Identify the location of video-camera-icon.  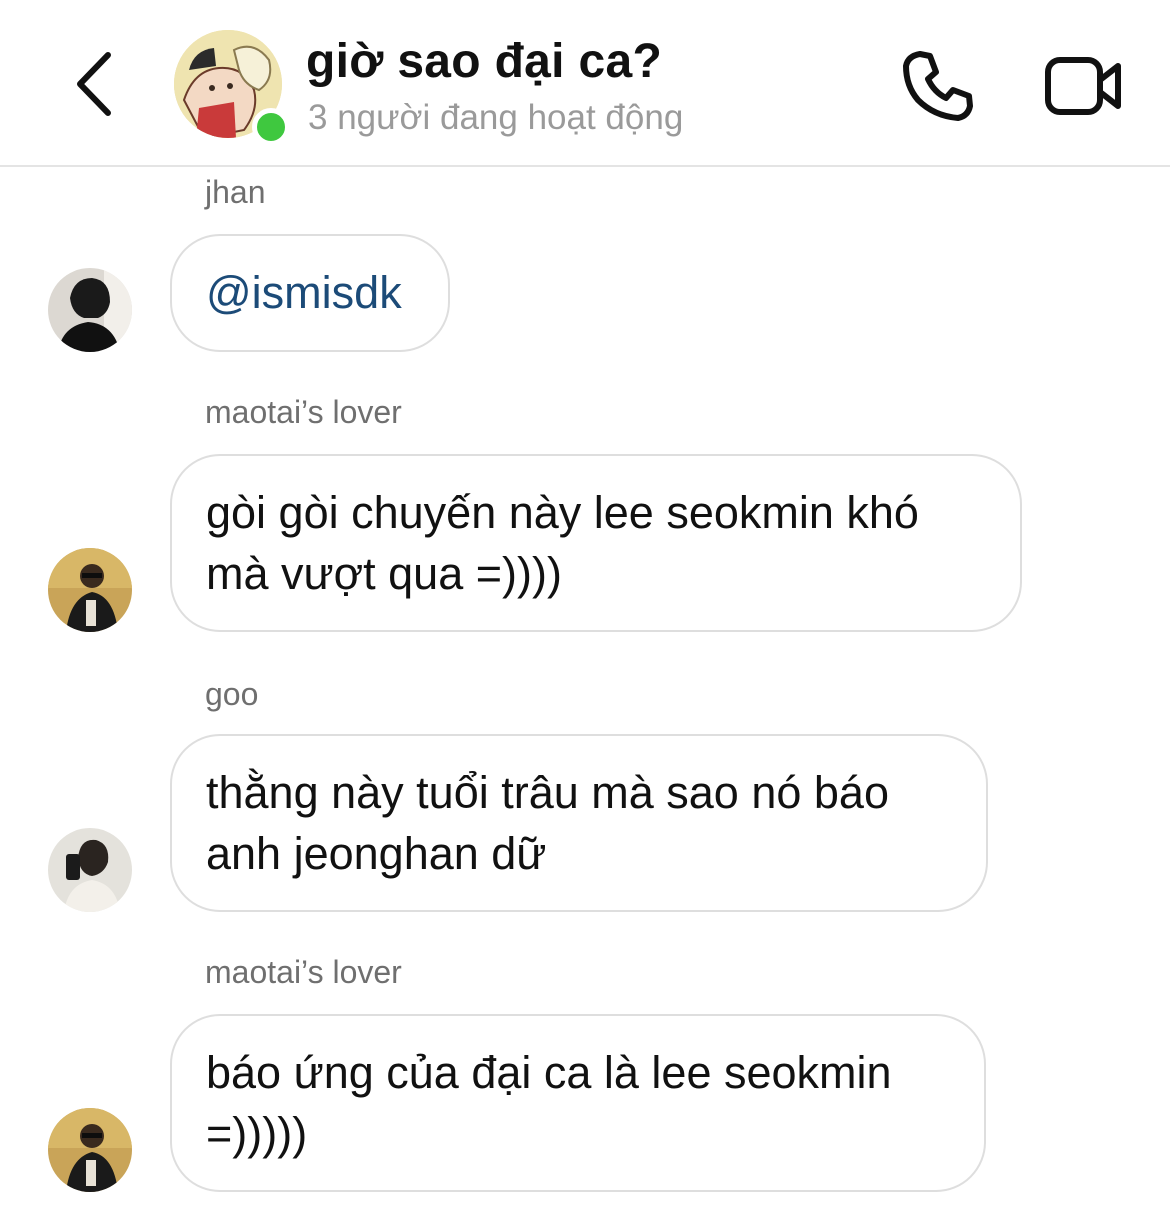
(1083, 86).